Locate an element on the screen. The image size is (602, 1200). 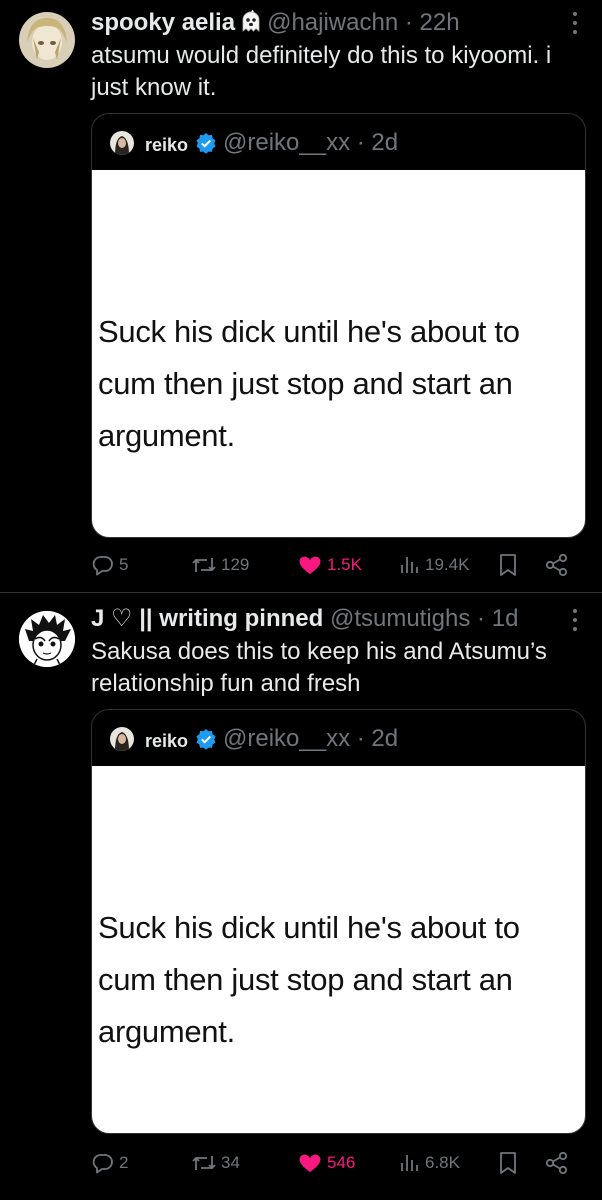
tweet-header: spooky aelia @hajiwachn · 22h is located at coordinates (321, 23).